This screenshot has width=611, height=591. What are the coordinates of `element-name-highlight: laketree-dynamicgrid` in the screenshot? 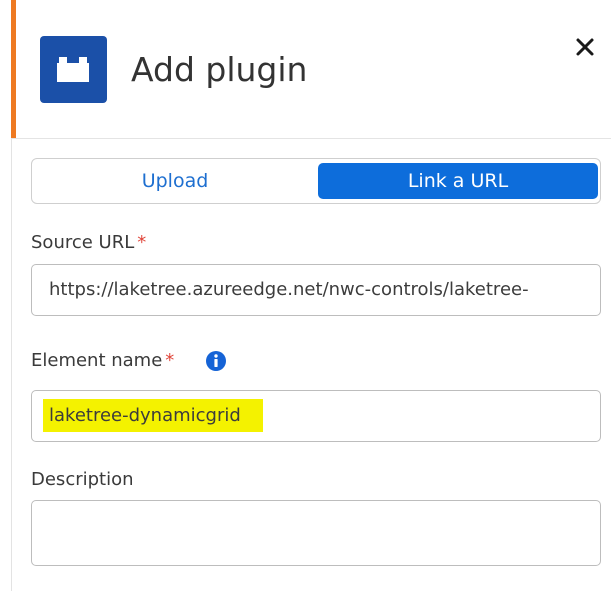 It's located at (153, 415).